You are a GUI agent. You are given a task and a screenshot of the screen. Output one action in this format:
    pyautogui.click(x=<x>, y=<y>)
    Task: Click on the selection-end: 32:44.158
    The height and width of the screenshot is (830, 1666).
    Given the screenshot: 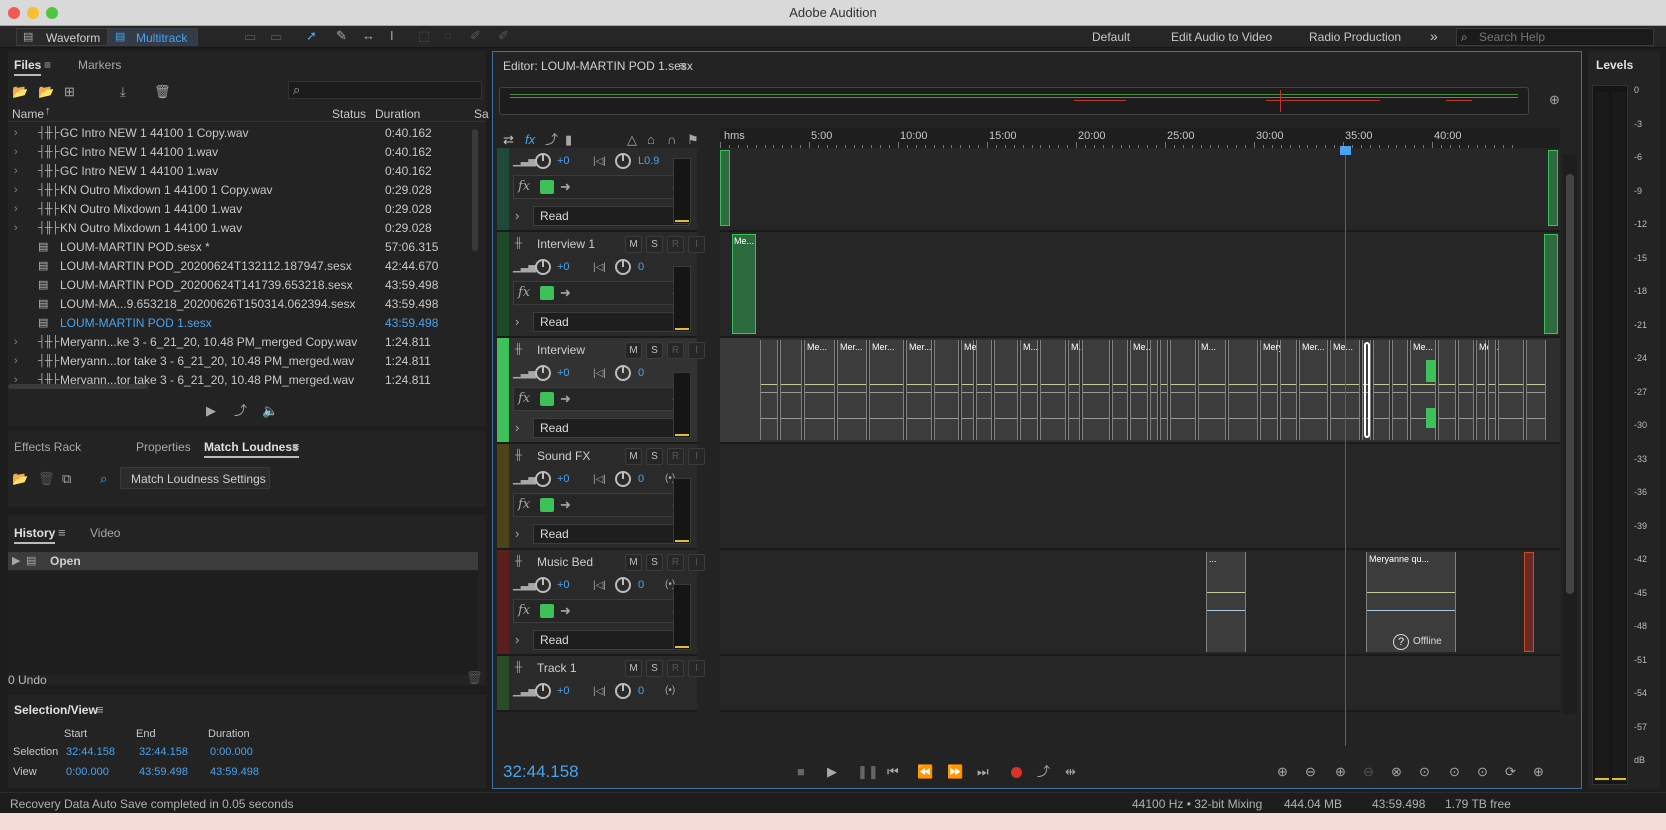 What is the action you would take?
    pyautogui.click(x=163, y=752)
    